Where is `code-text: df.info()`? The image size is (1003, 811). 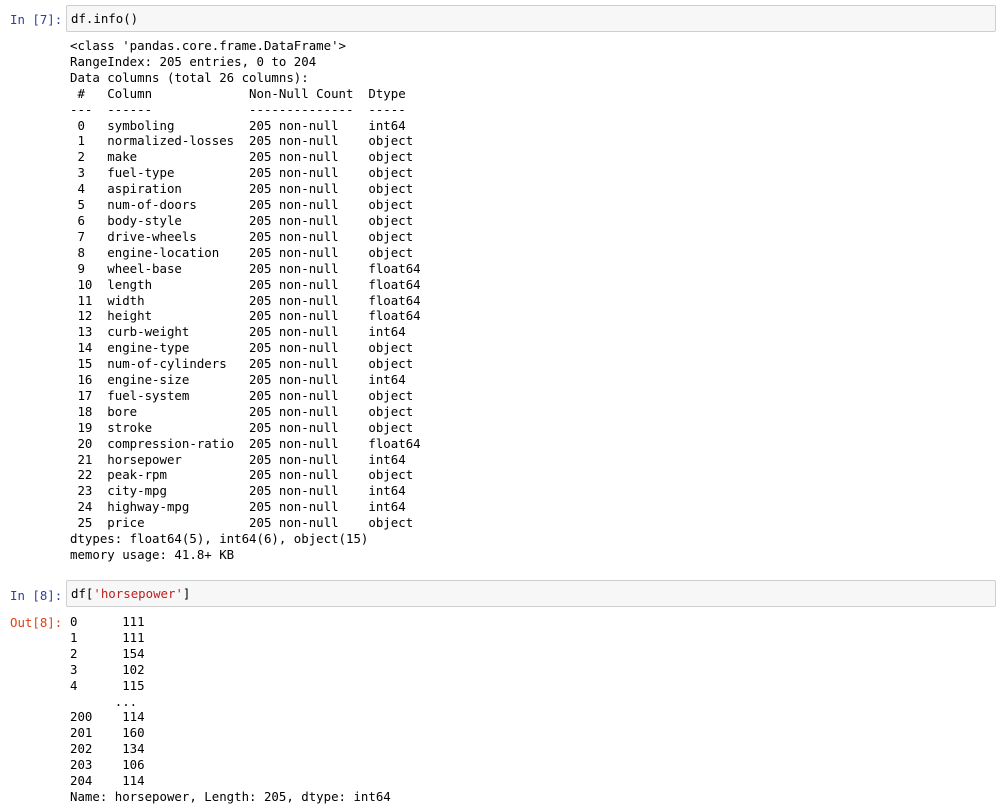
code-text: df.info() is located at coordinates (105, 18).